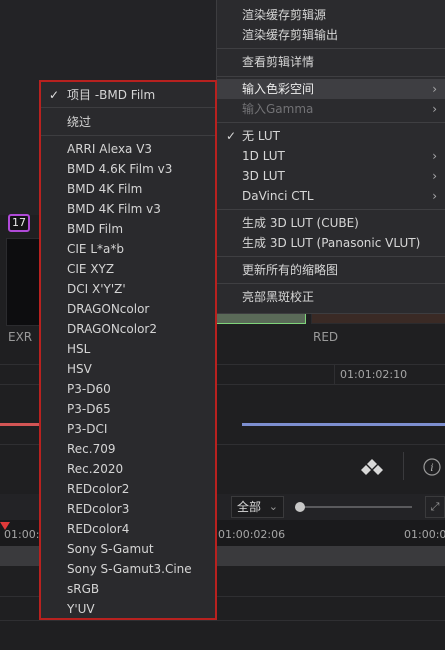 The image size is (445, 650). I want to click on menu-item-generate-lut-cube: 生成 3D LUT (CUBE), so click(331, 223).